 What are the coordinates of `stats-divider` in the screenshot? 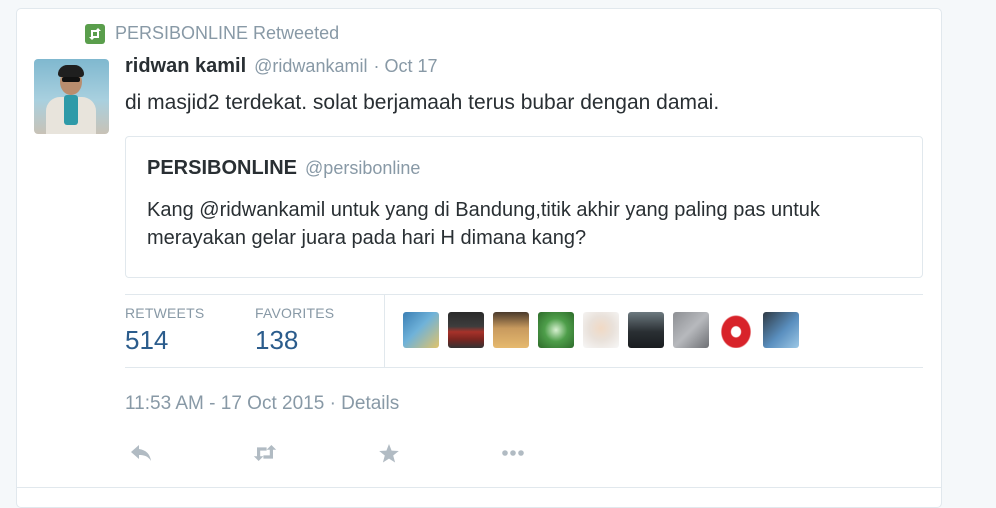 It's located at (384, 331).